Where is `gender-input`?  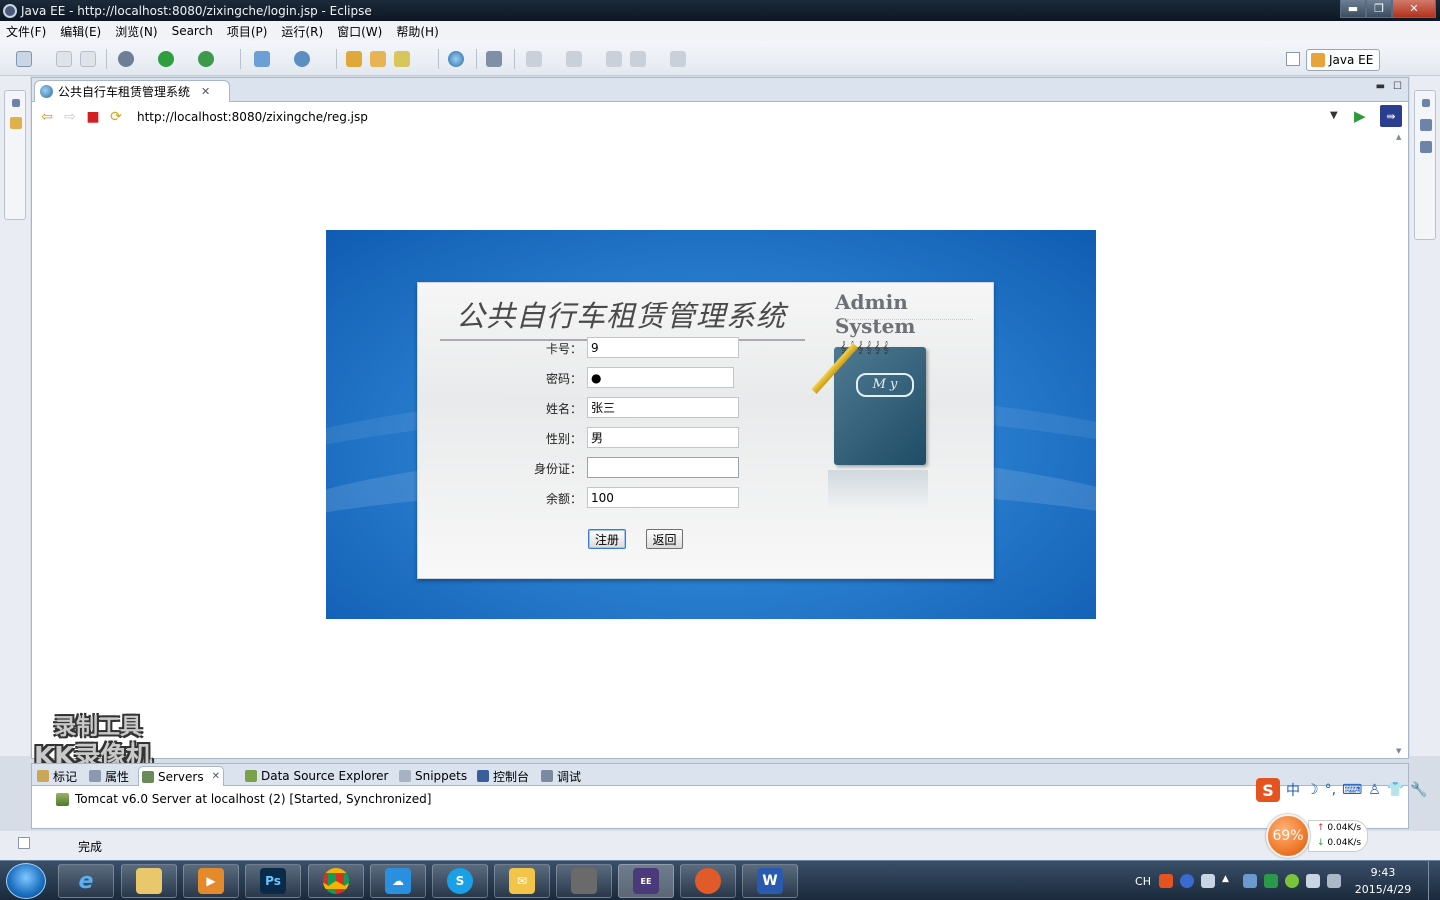 gender-input is located at coordinates (663, 437).